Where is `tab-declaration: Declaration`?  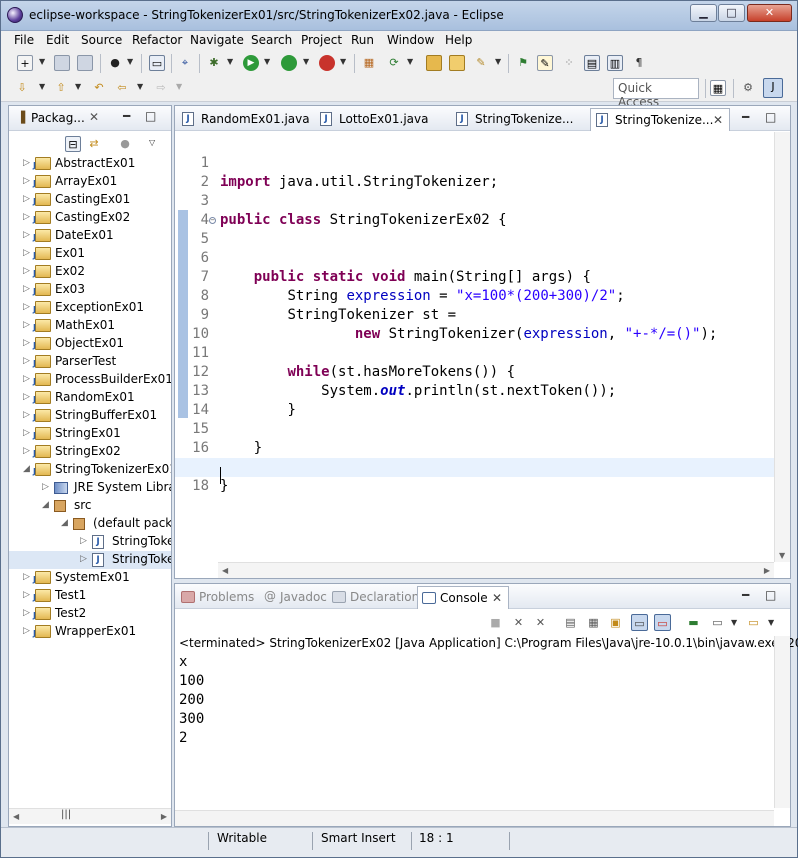 tab-declaration: Declaration is located at coordinates (375, 597).